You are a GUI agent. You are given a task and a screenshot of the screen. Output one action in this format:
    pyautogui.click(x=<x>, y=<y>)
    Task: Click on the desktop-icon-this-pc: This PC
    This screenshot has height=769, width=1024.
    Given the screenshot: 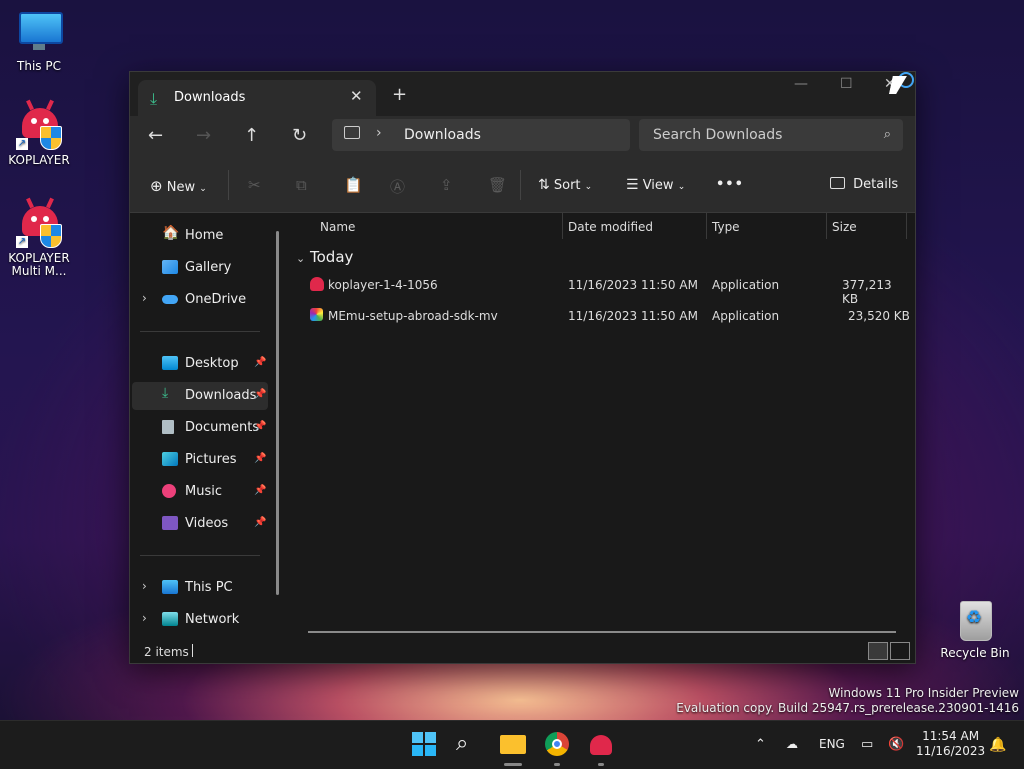 What is the action you would take?
    pyautogui.click(x=39, y=41)
    